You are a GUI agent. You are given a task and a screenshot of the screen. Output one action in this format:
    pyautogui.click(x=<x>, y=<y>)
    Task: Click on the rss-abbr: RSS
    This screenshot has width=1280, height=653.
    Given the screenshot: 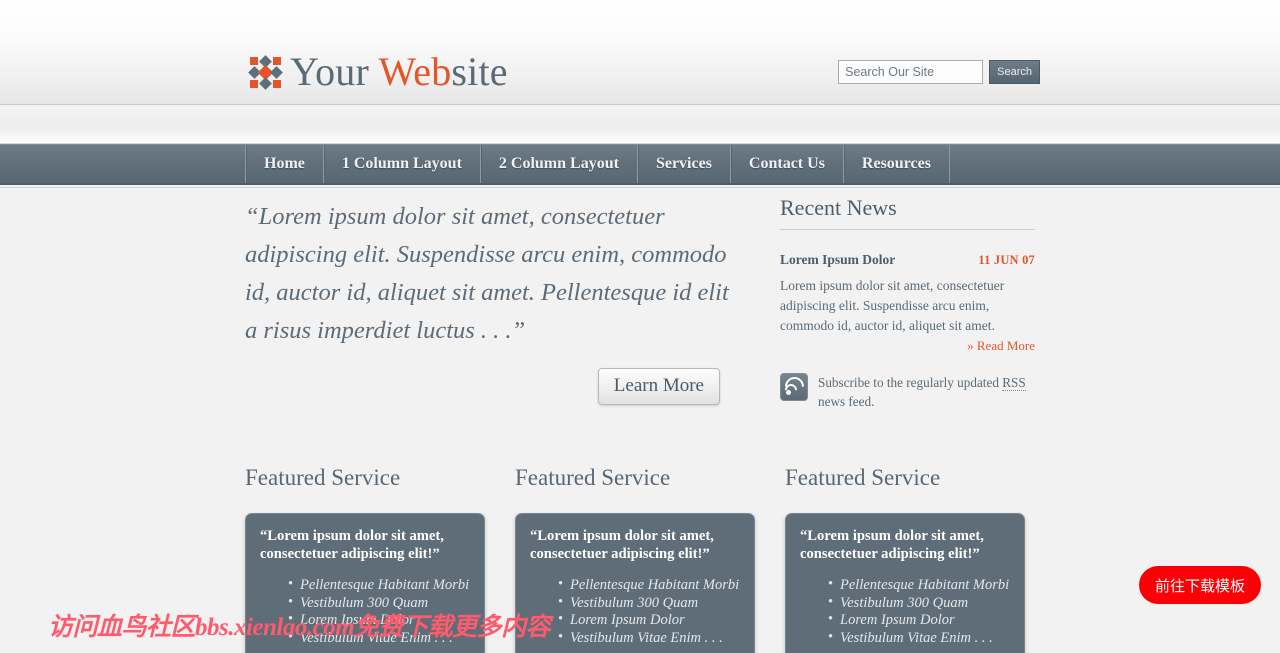 What is the action you would take?
    pyautogui.click(x=1014, y=383)
    